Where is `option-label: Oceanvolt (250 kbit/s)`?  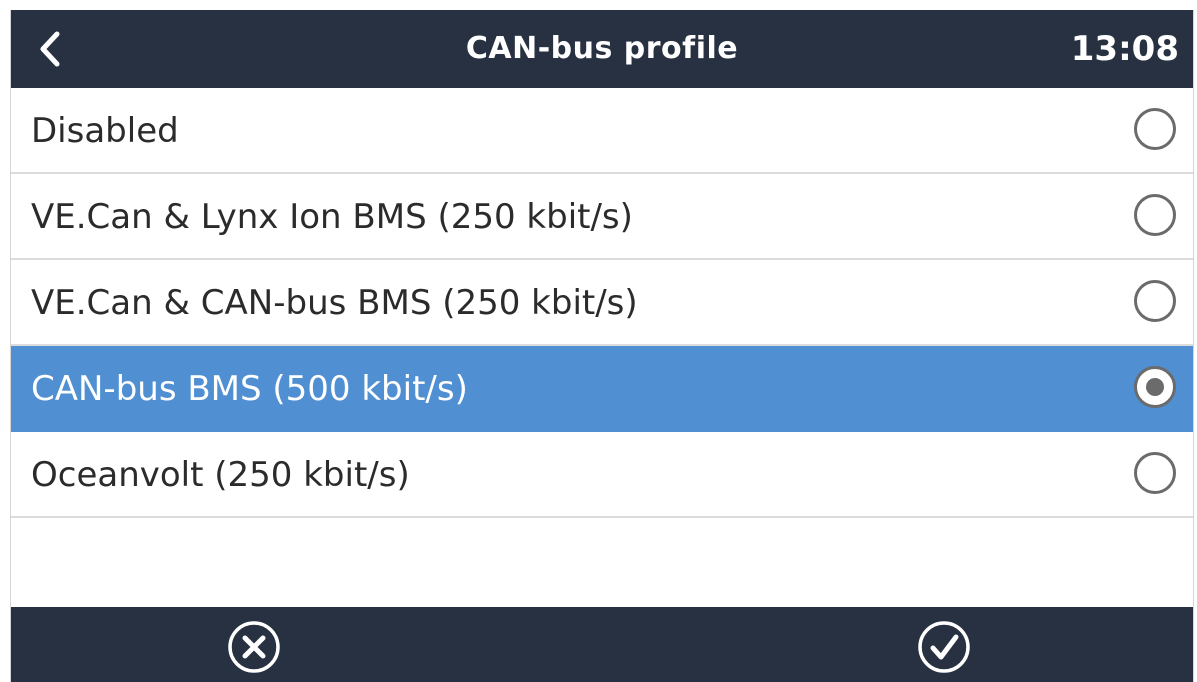
option-label: Oceanvolt (250 kbit/s) is located at coordinates (220, 475).